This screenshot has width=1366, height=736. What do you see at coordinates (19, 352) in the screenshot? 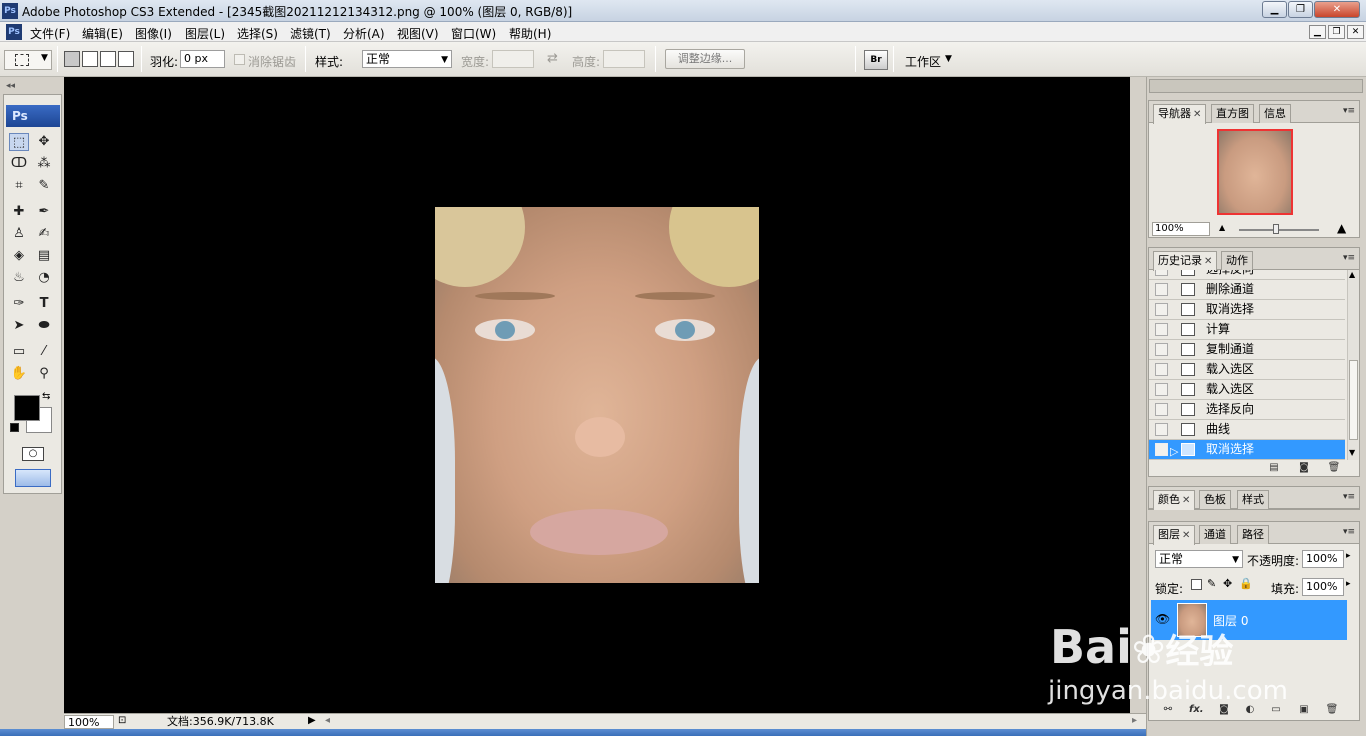
I see `notes-tool-icon: ▭` at bounding box center [19, 352].